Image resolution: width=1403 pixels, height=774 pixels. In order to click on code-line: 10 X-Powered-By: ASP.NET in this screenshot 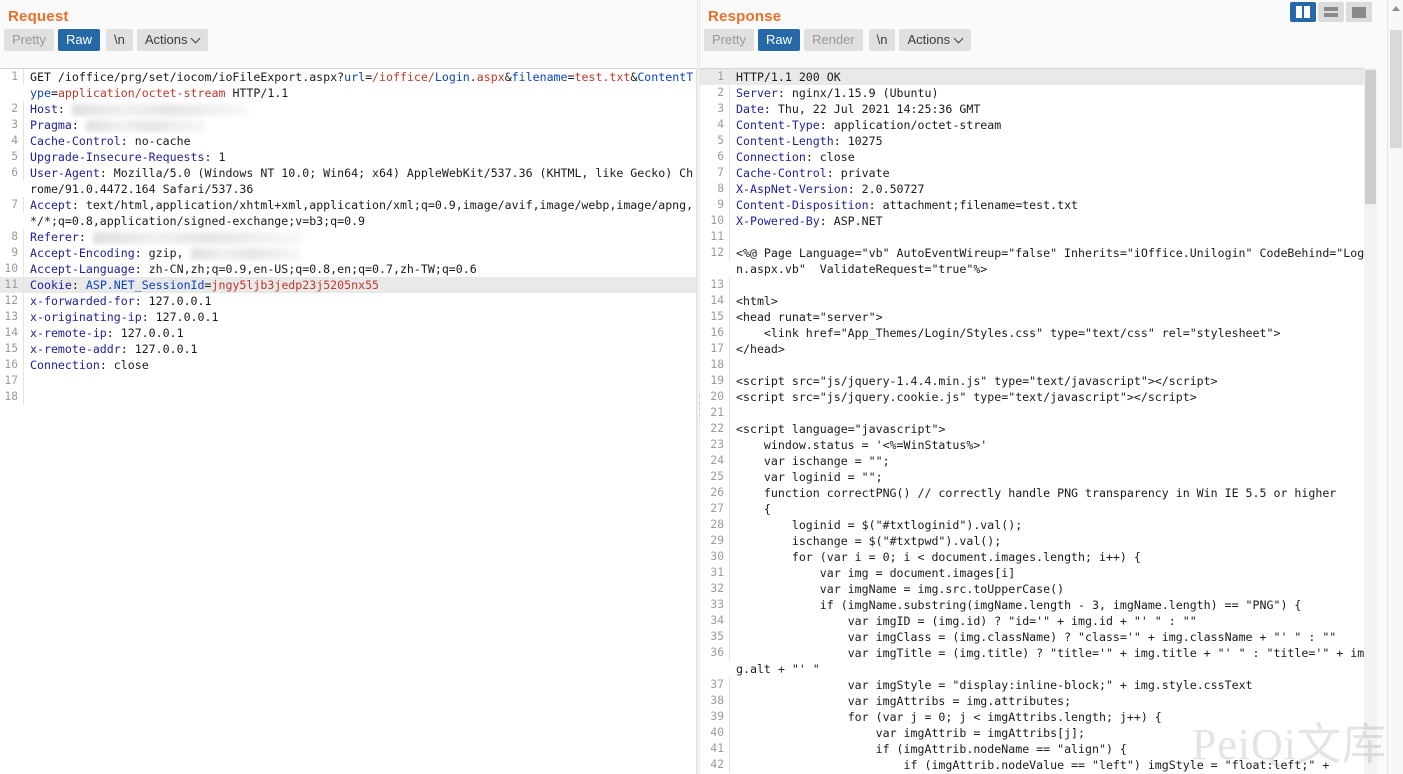, I will do `click(1038, 221)`.